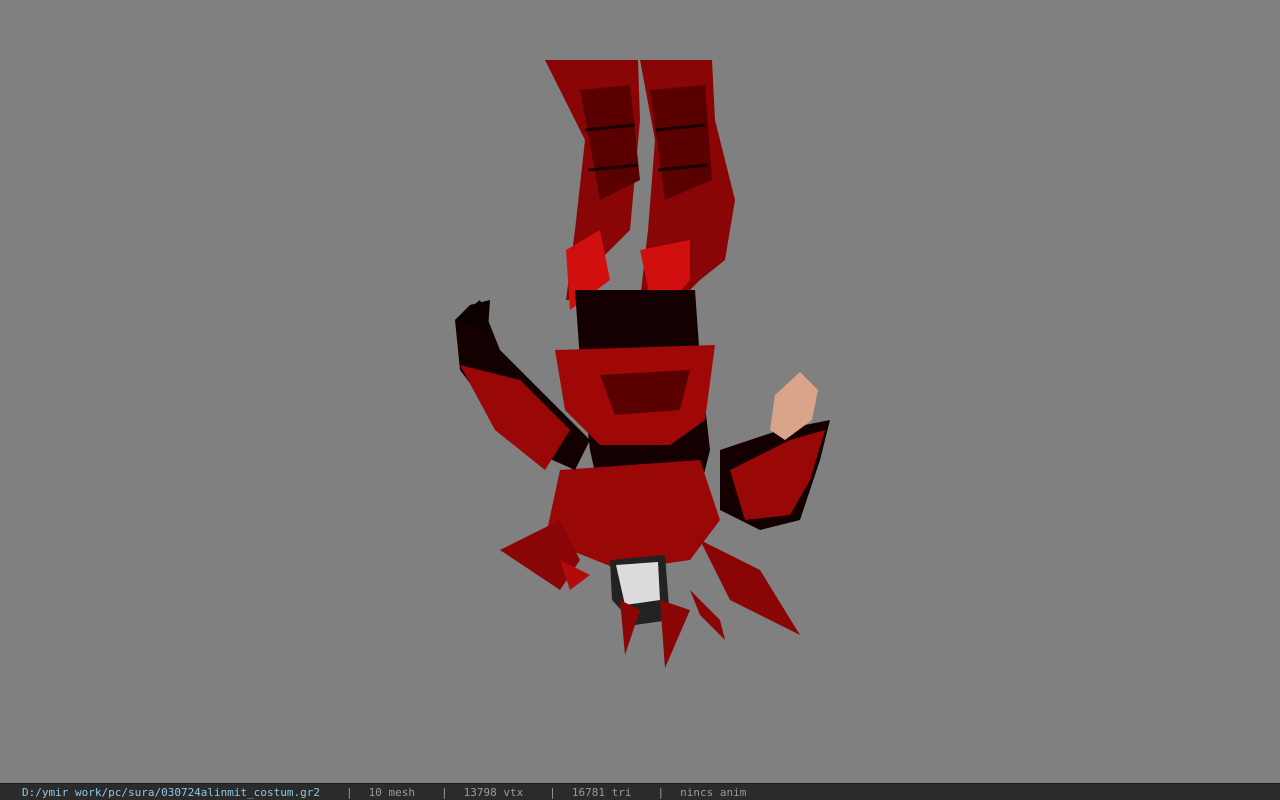 The image size is (1280, 800). What do you see at coordinates (601, 792) in the screenshot?
I see `triangle-count-label: 16781 tri` at bounding box center [601, 792].